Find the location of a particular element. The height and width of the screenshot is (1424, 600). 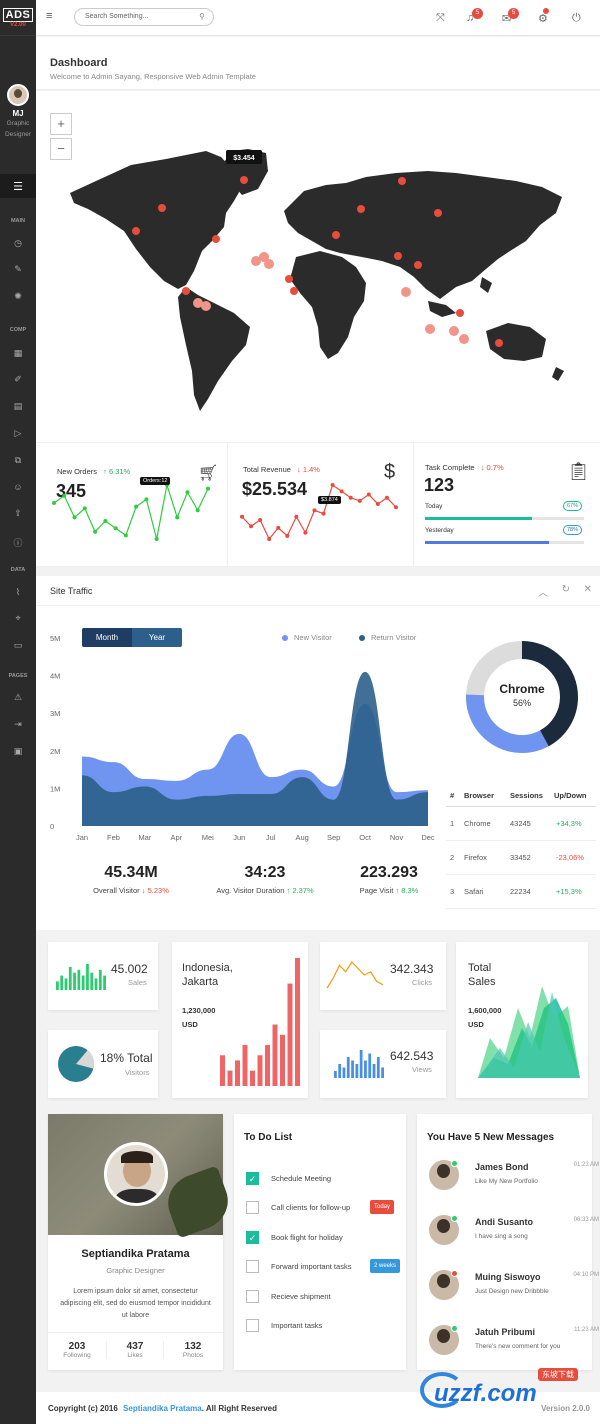

todo-item: ✓ Schedule Meeting is located at coordinates (288, 1178).